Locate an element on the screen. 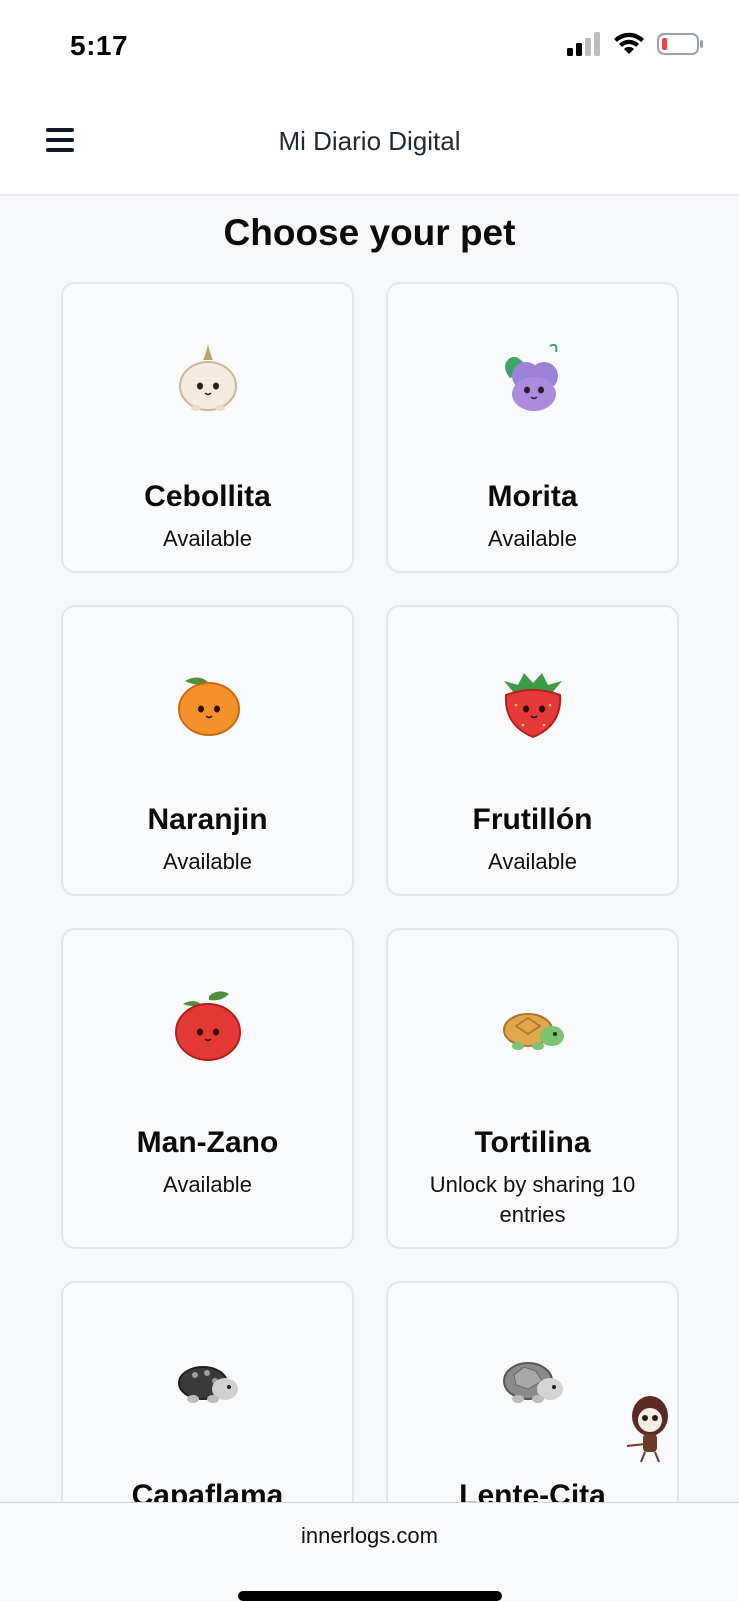 Image resolution: width=739 pixels, height=1601 pixels. pet-name: Frutillón is located at coordinates (532, 819).